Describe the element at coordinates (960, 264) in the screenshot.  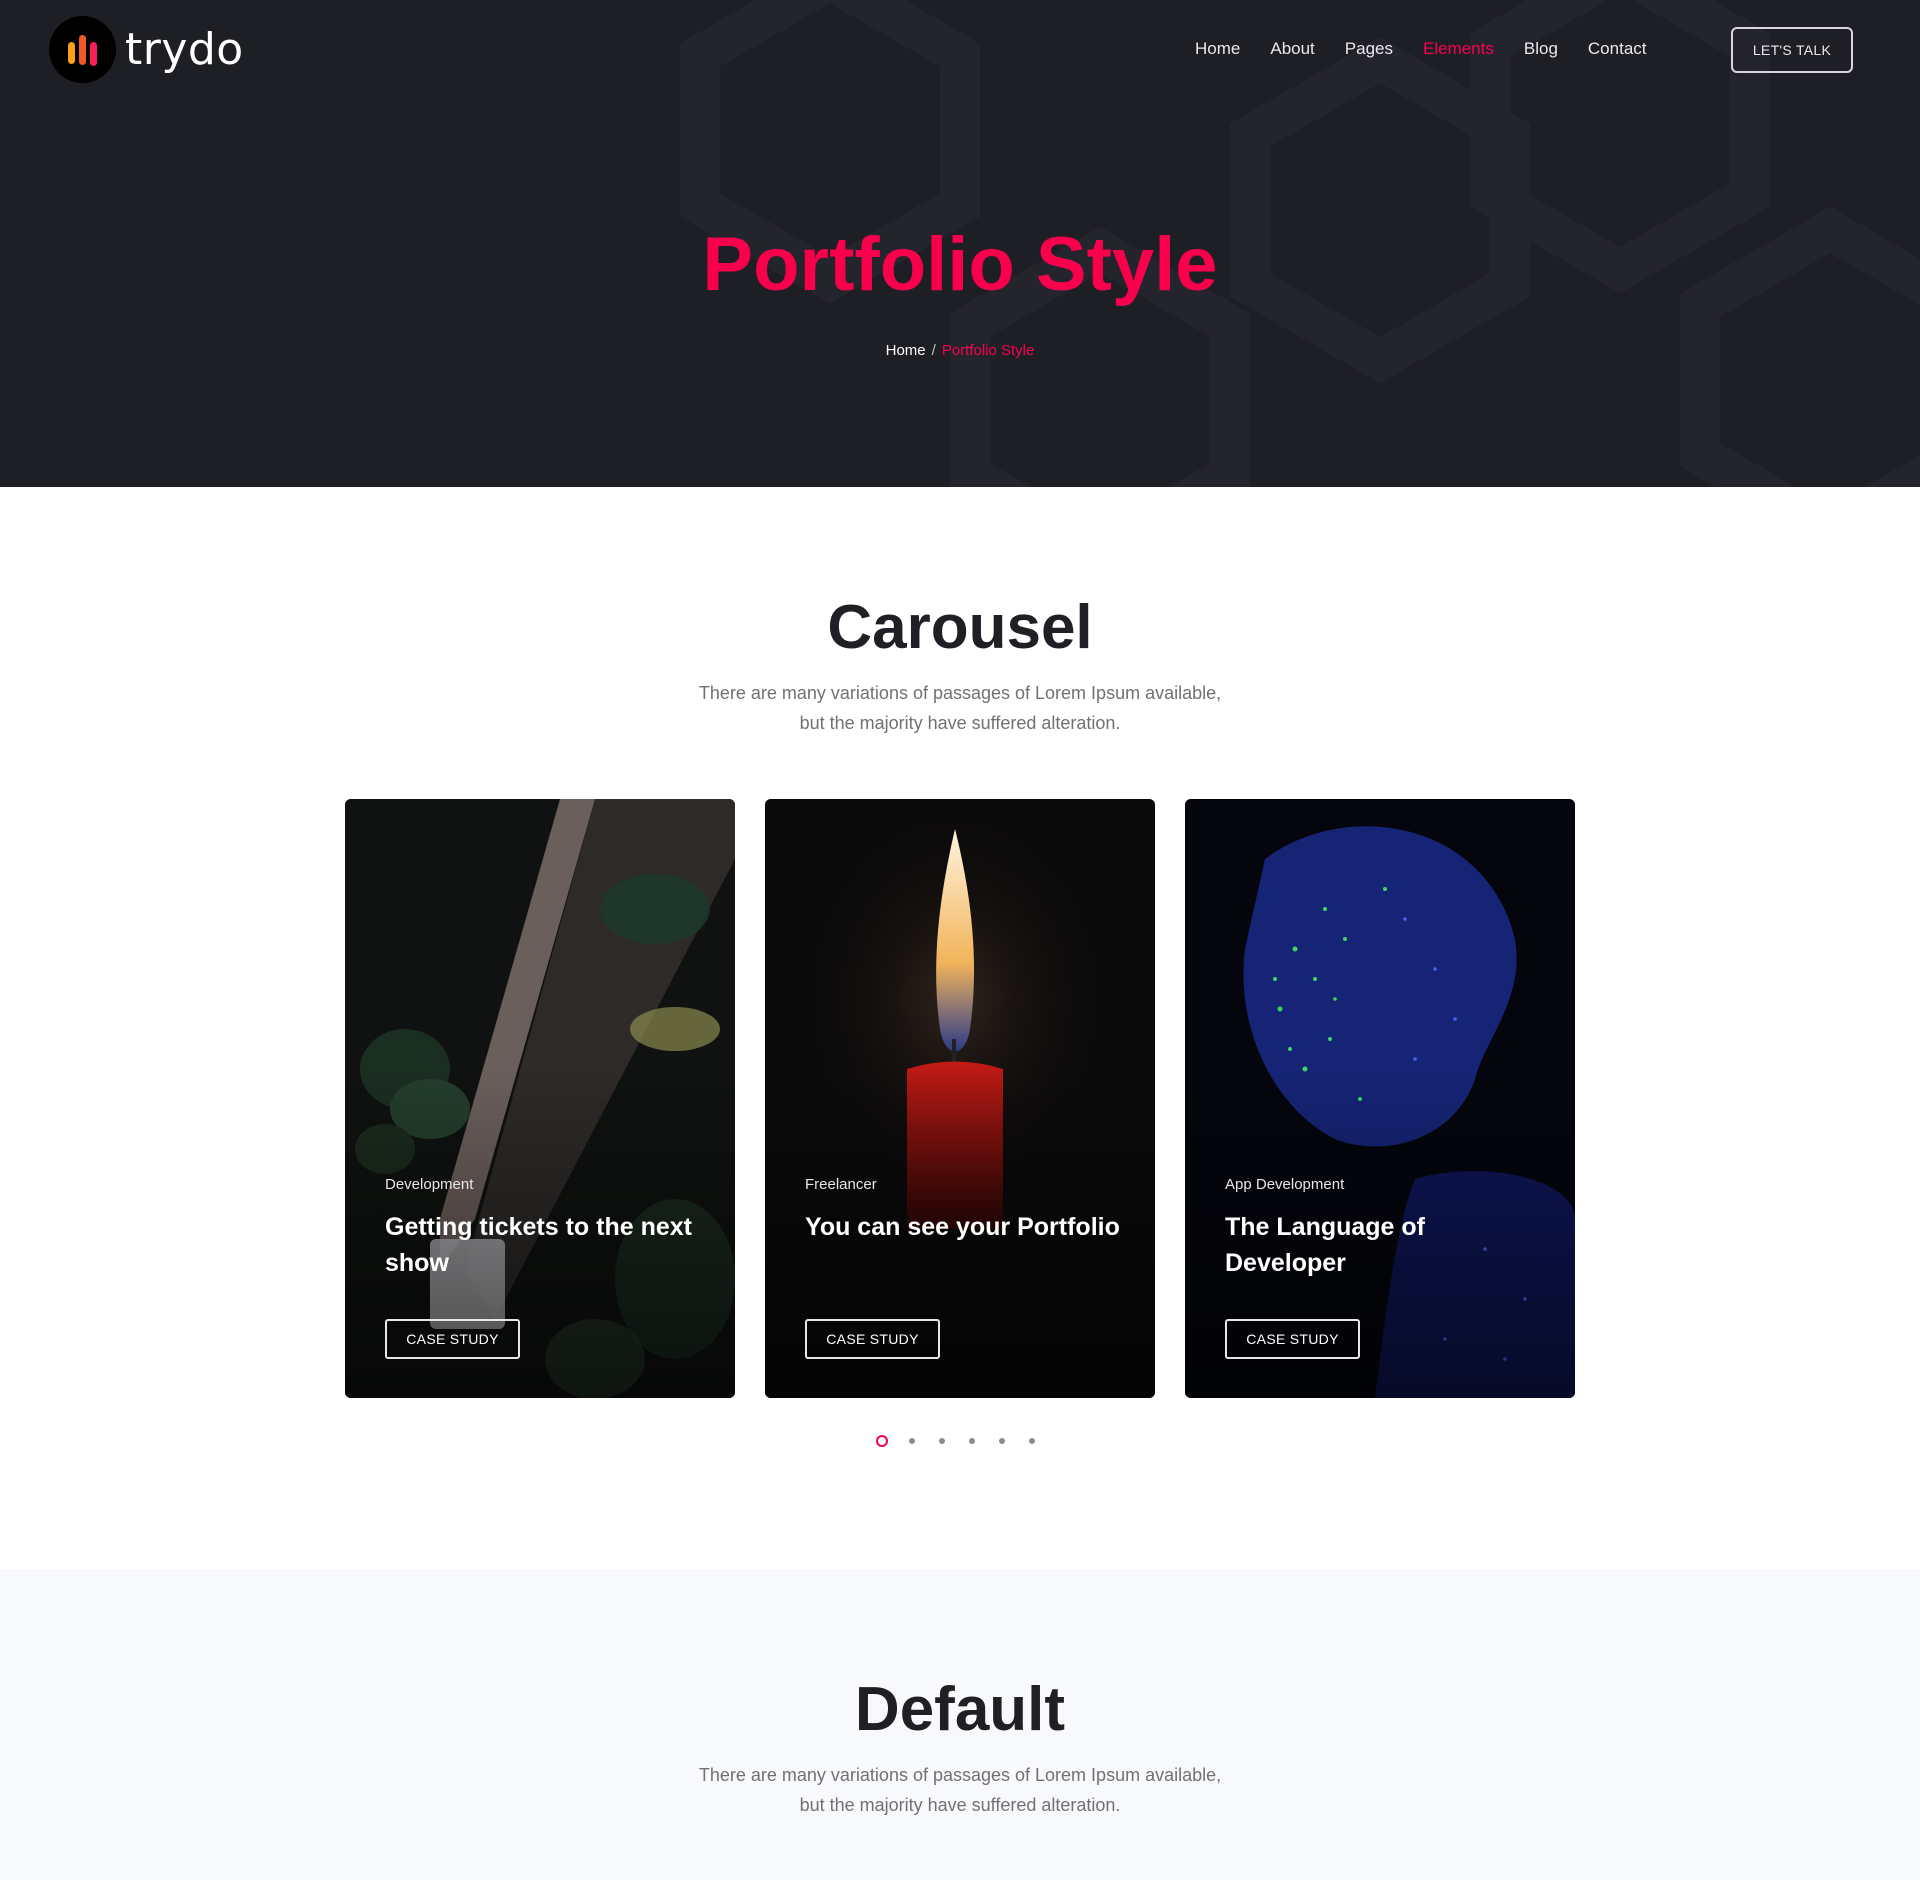
I see `page-title: Portfolio Style` at that location.